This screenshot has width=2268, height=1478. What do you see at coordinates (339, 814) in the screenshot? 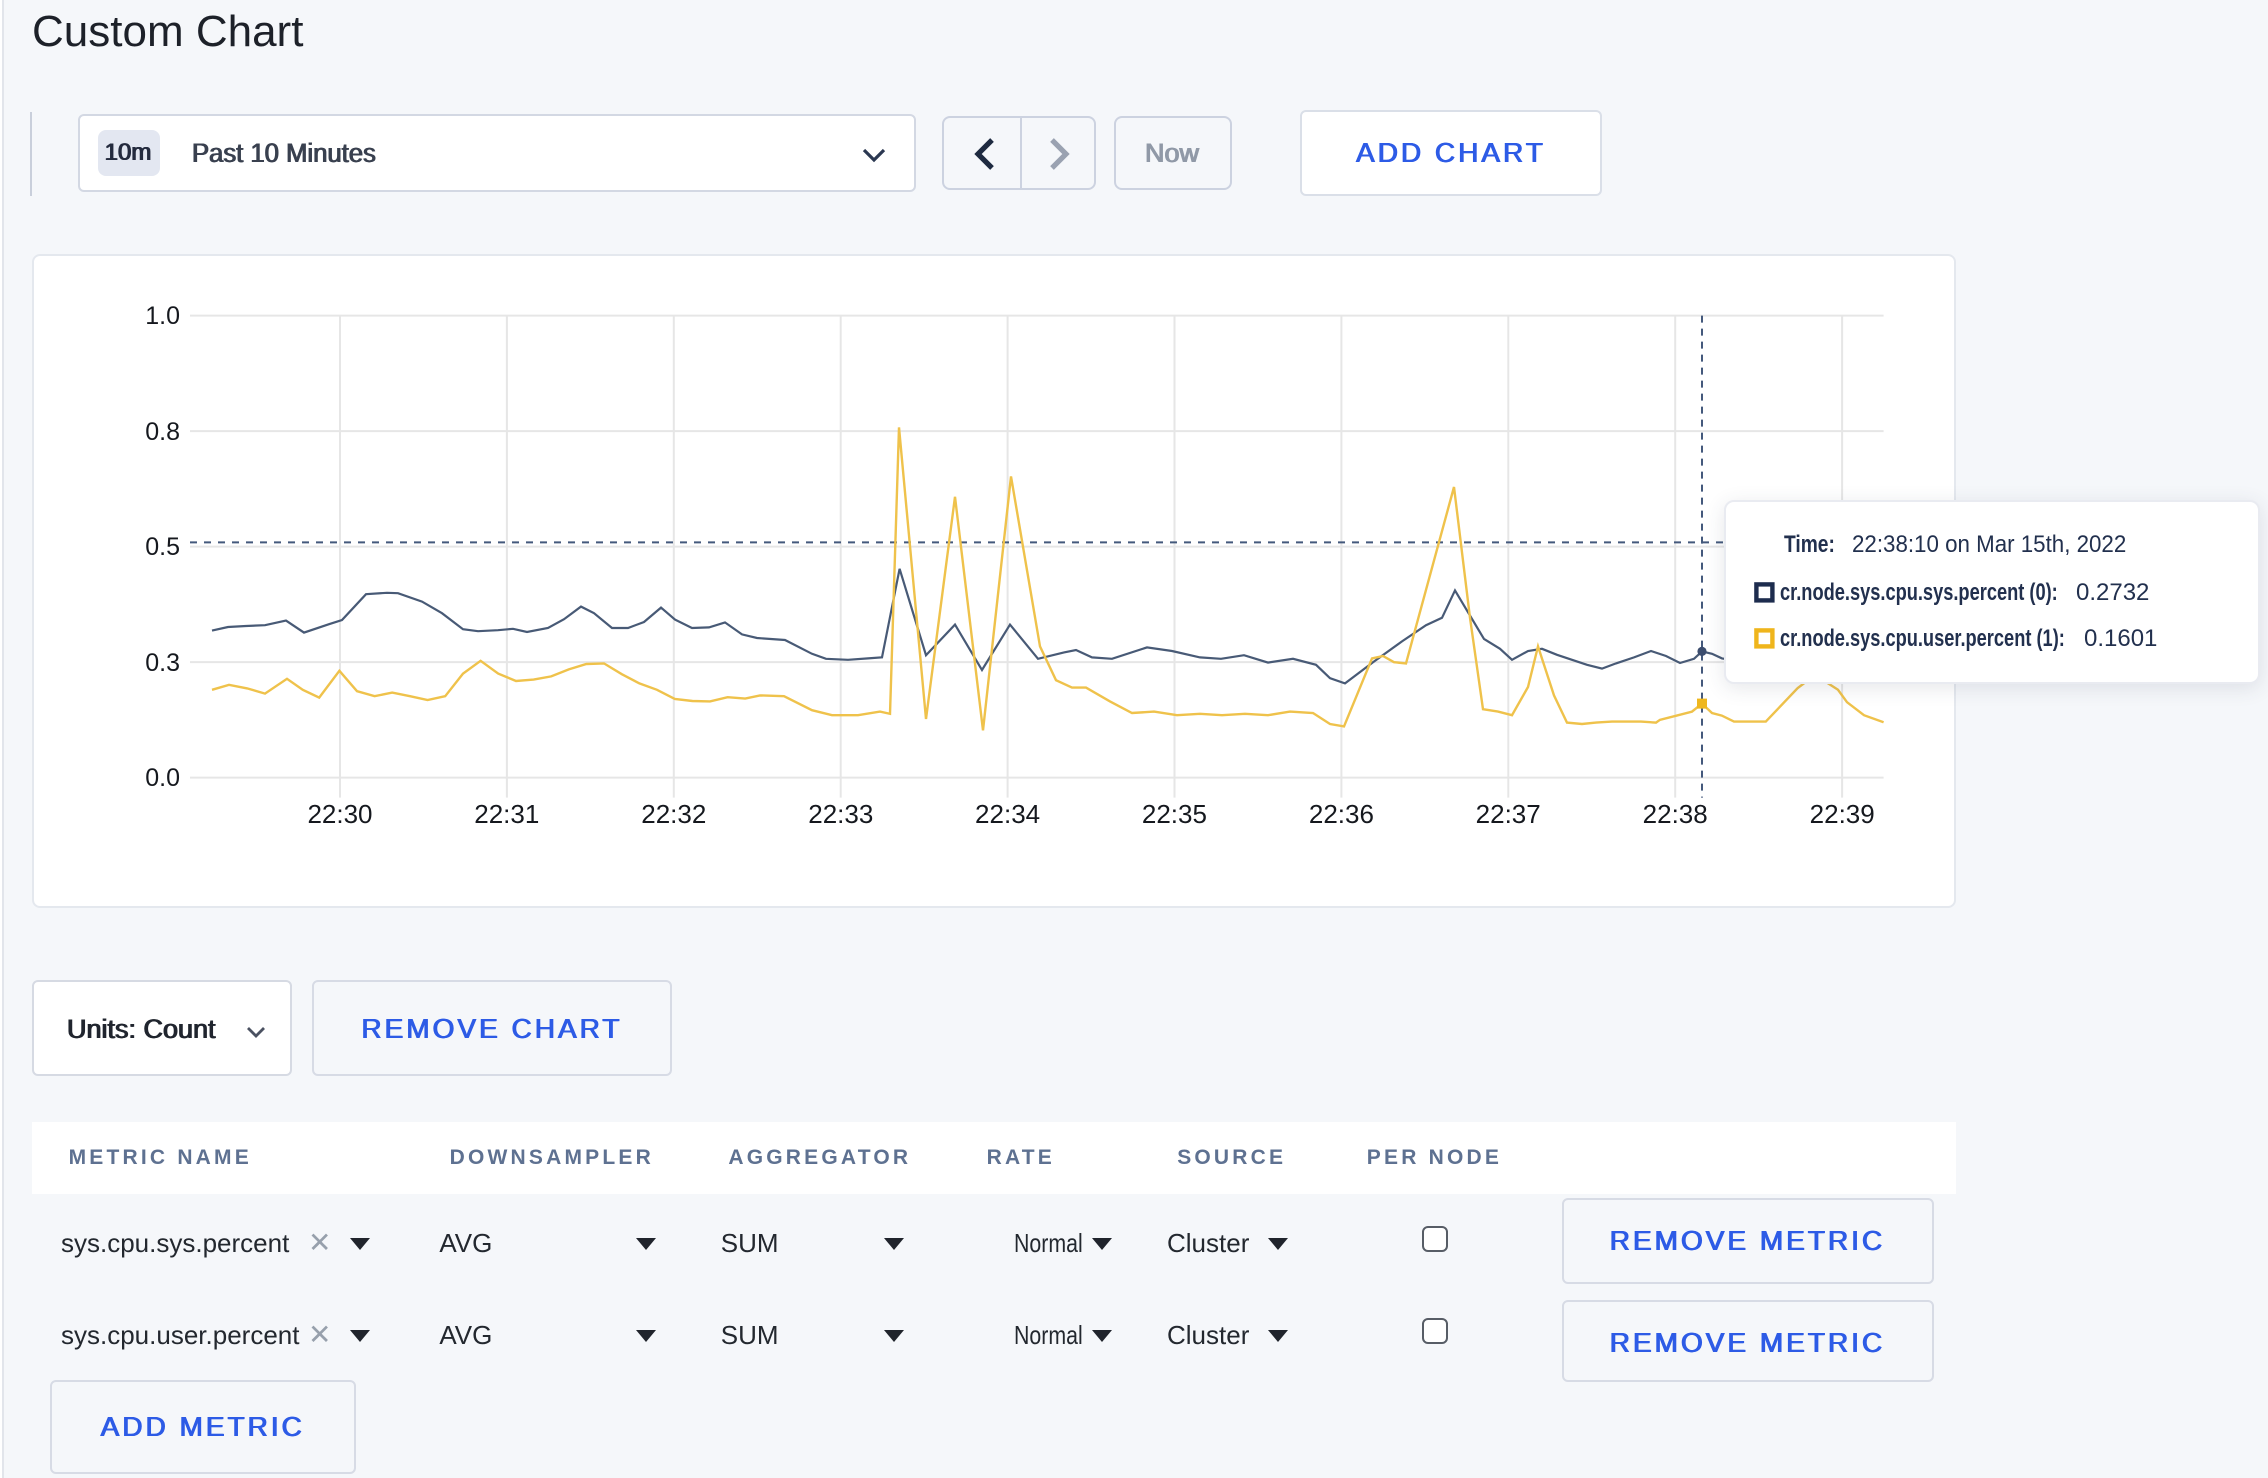
I see `svg-text: 22:30` at bounding box center [339, 814].